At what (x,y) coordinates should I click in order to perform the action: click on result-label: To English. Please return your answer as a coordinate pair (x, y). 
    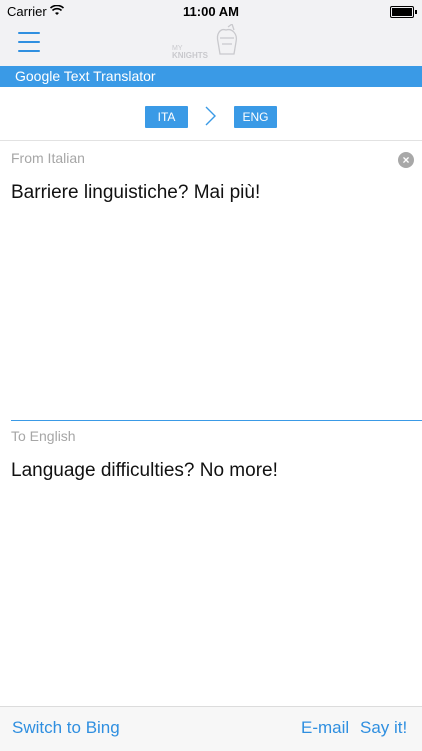
    Looking at the image, I should click on (43, 436).